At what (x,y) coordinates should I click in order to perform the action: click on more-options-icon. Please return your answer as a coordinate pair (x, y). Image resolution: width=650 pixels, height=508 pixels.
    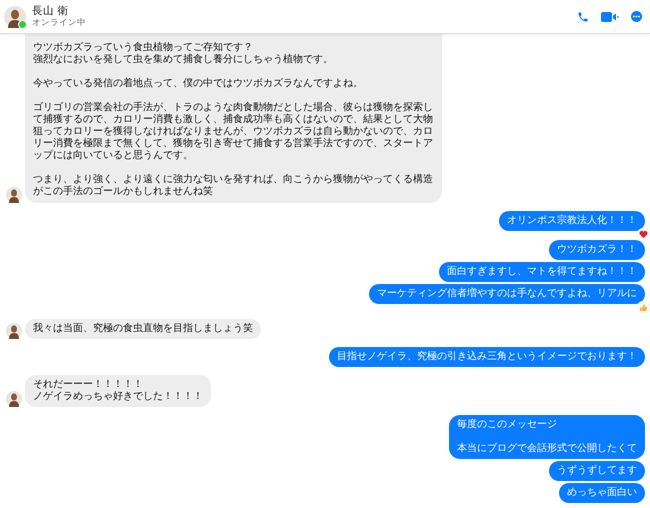
    Looking at the image, I should click on (636, 16).